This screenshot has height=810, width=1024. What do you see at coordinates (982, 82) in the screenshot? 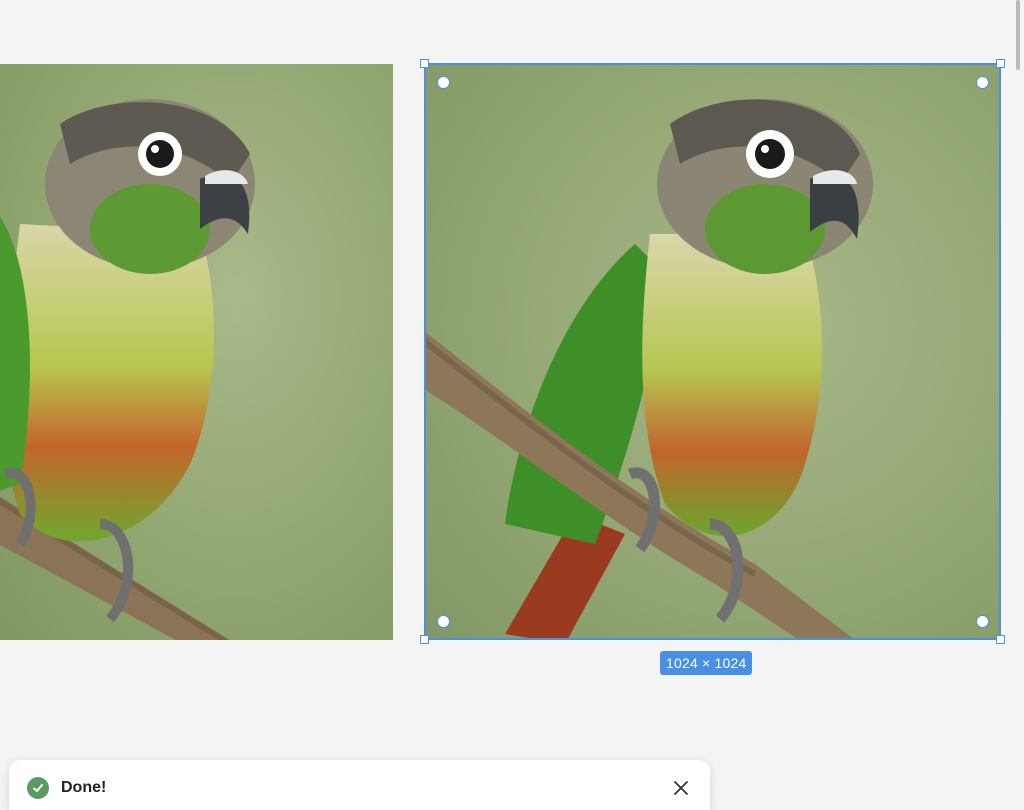
I see `corner-handle-top-right` at bounding box center [982, 82].